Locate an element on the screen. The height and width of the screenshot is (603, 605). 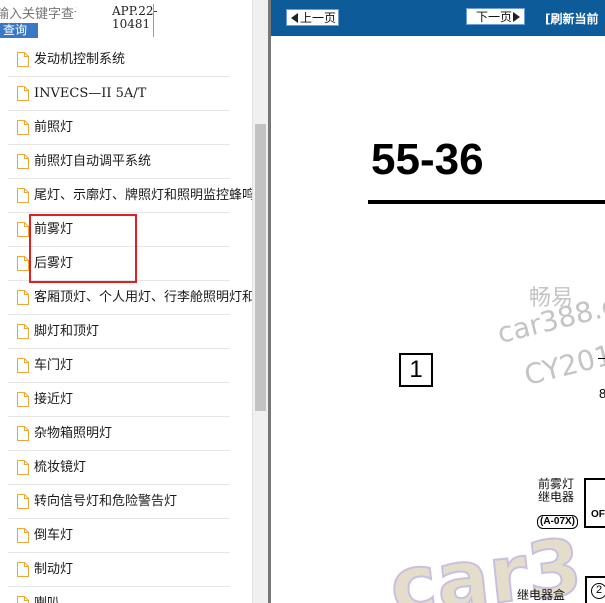
toc-item-label: INVECS—II 5A/T is located at coordinates (90, 93).